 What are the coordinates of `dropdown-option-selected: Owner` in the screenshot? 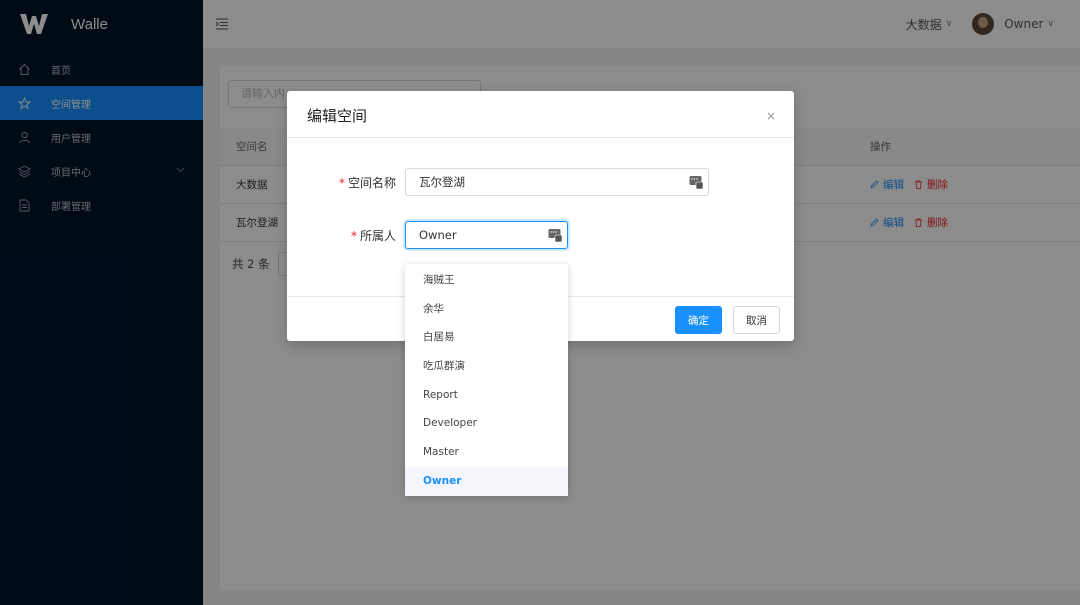 It's located at (486, 481).